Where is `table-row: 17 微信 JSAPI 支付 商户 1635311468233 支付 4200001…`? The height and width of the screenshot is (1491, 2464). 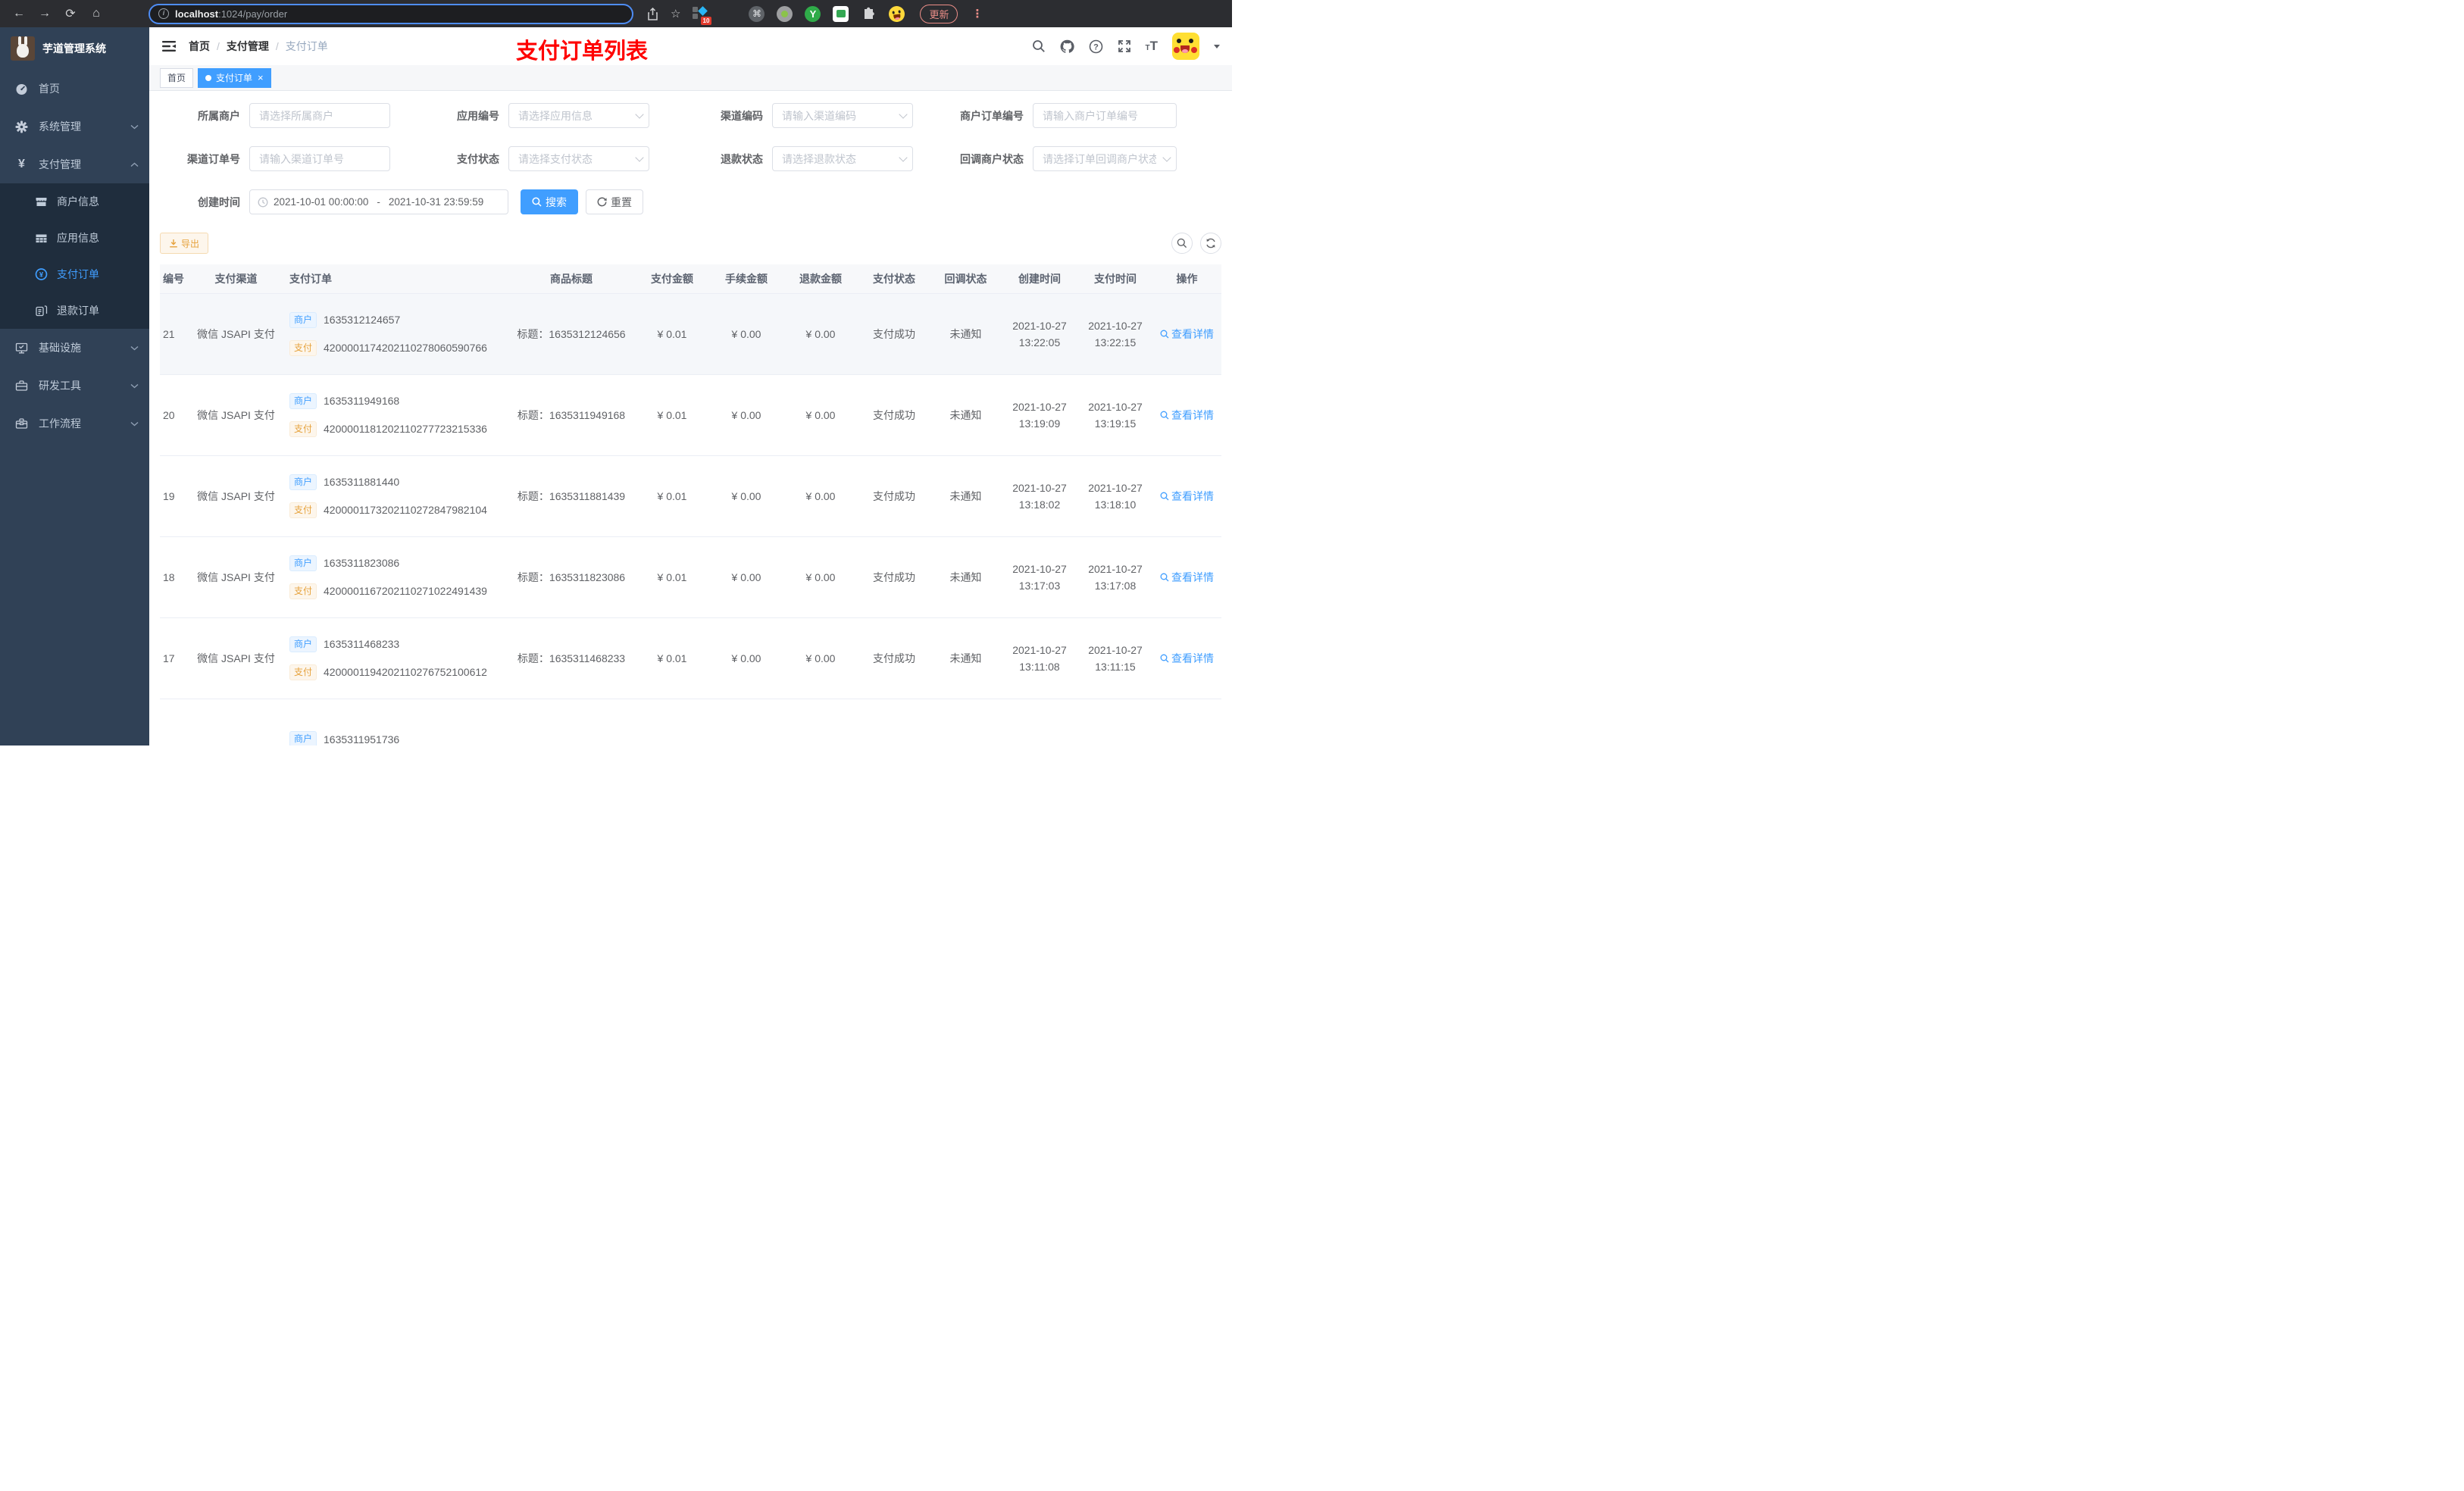 table-row: 17 微信 JSAPI 支付 商户 1635311468233 支付 4200001… is located at coordinates (690, 658).